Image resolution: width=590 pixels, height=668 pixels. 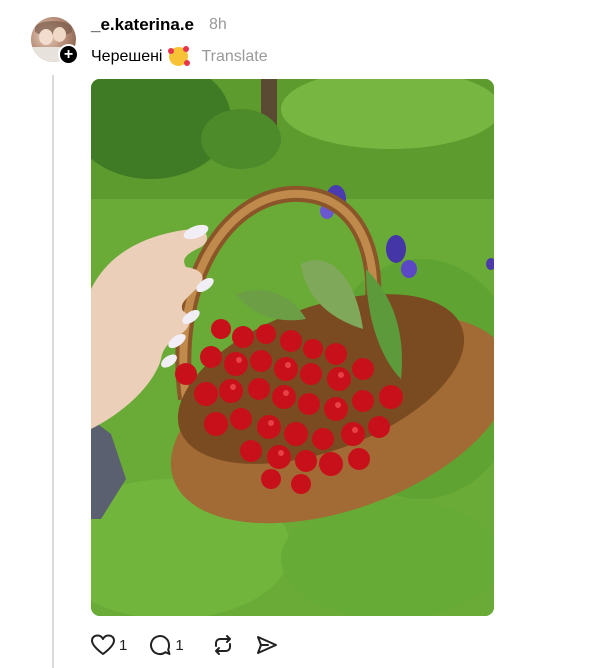 I want to click on caption: Черешені Translate, so click(x=179, y=56).